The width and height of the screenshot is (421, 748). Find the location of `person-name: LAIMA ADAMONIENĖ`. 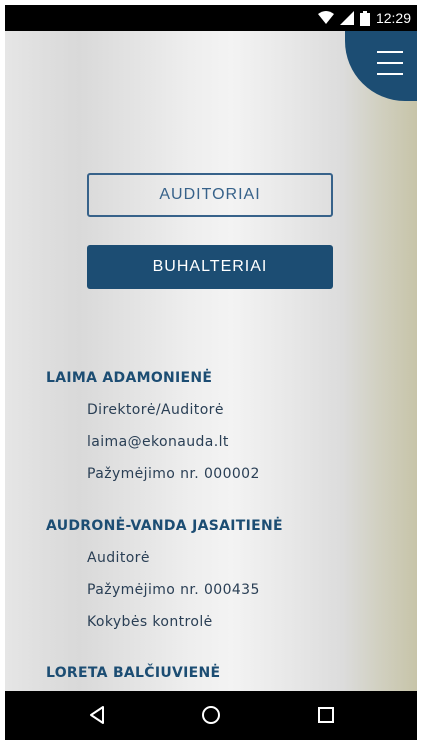

person-name: LAIMA ADAMONIENĖ is located at coordinates (129, 378).